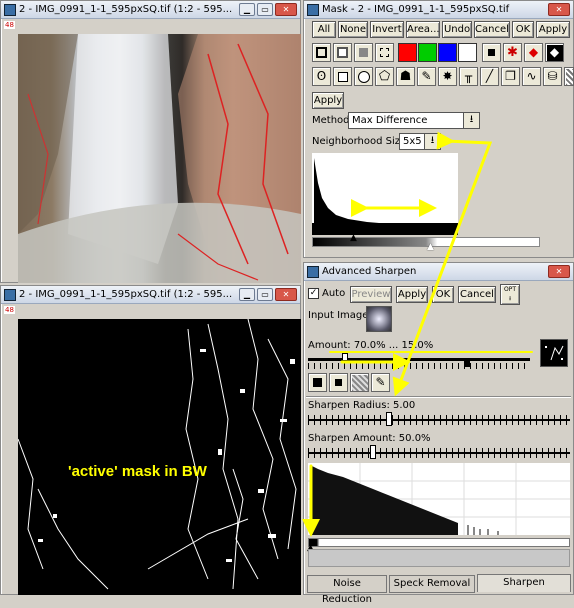 This screenshot has height=608, width=574. Describe the element at coordinates (321, 52) in the screenshot. I see `mask-add-tool-icon` at that location.